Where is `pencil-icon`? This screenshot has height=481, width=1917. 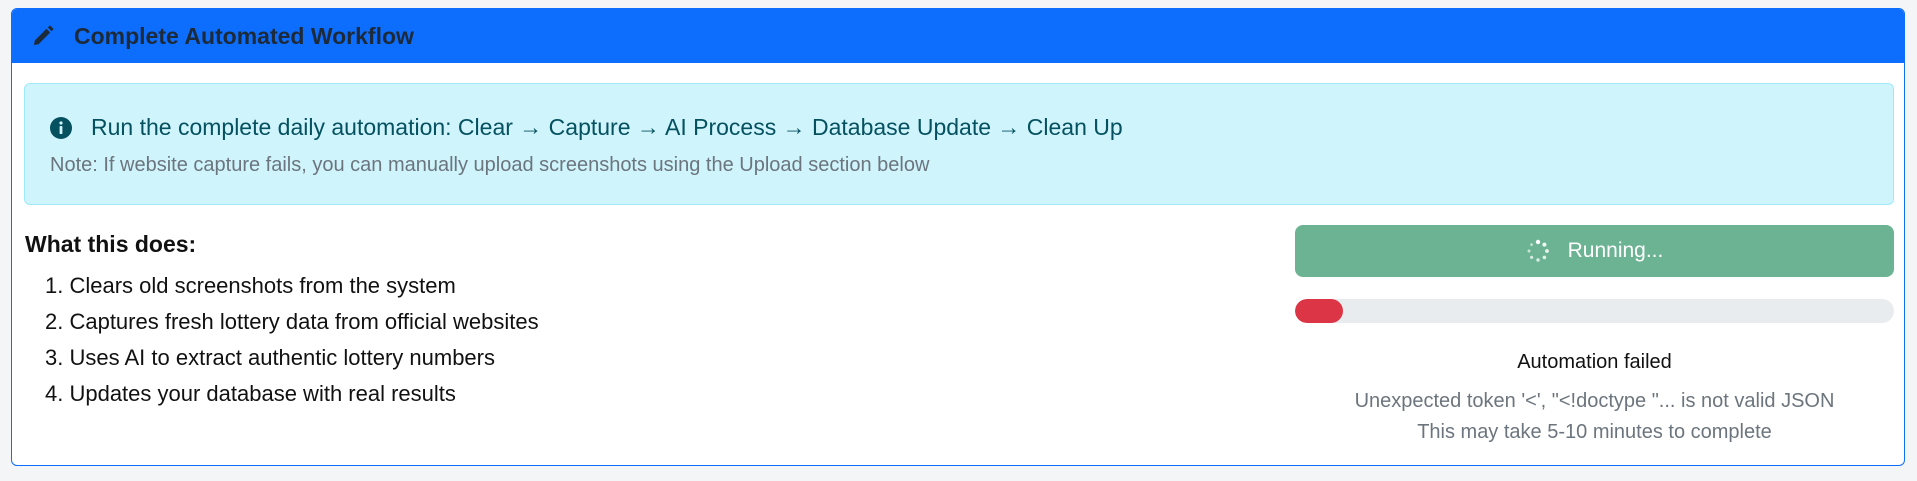 pencil-icon is located at coordinates (43, 36).